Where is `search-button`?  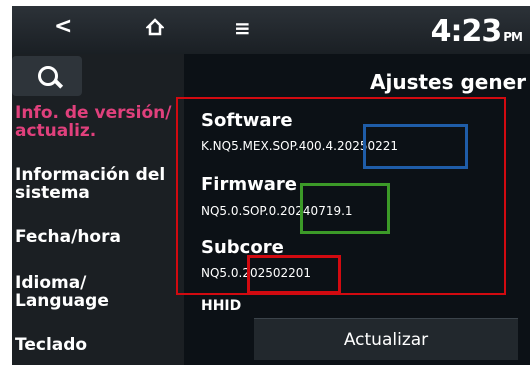 search-button is located at coordinates (47, 76).